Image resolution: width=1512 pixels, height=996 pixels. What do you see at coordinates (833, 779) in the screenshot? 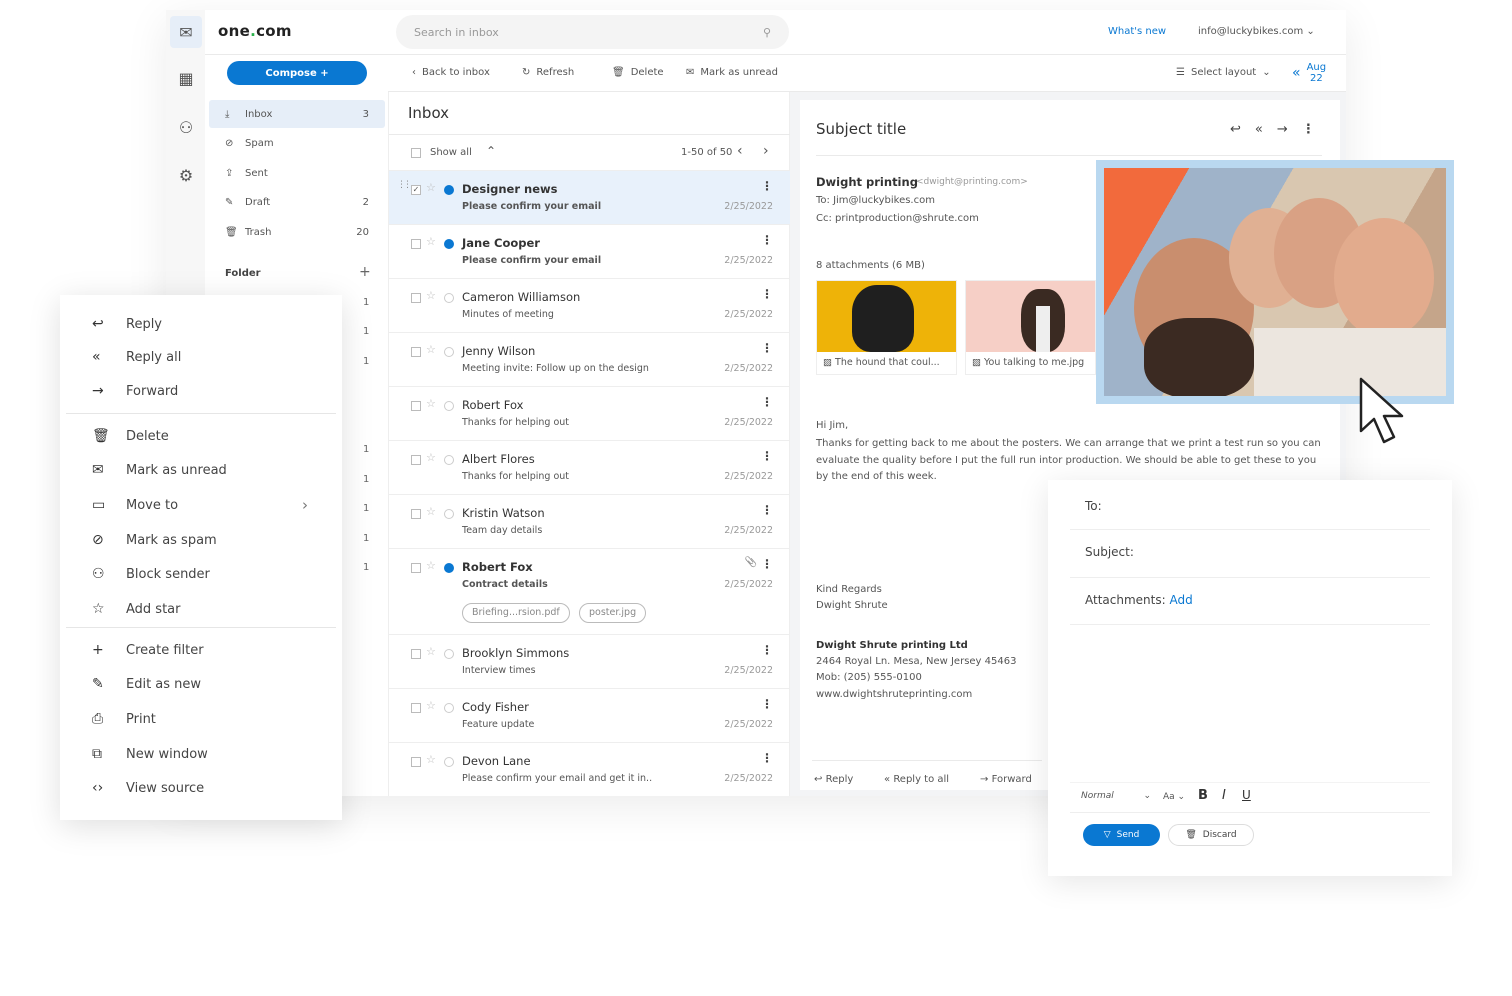
I see `reply-button: ↩ Reply` at bounding box center [833, 779].